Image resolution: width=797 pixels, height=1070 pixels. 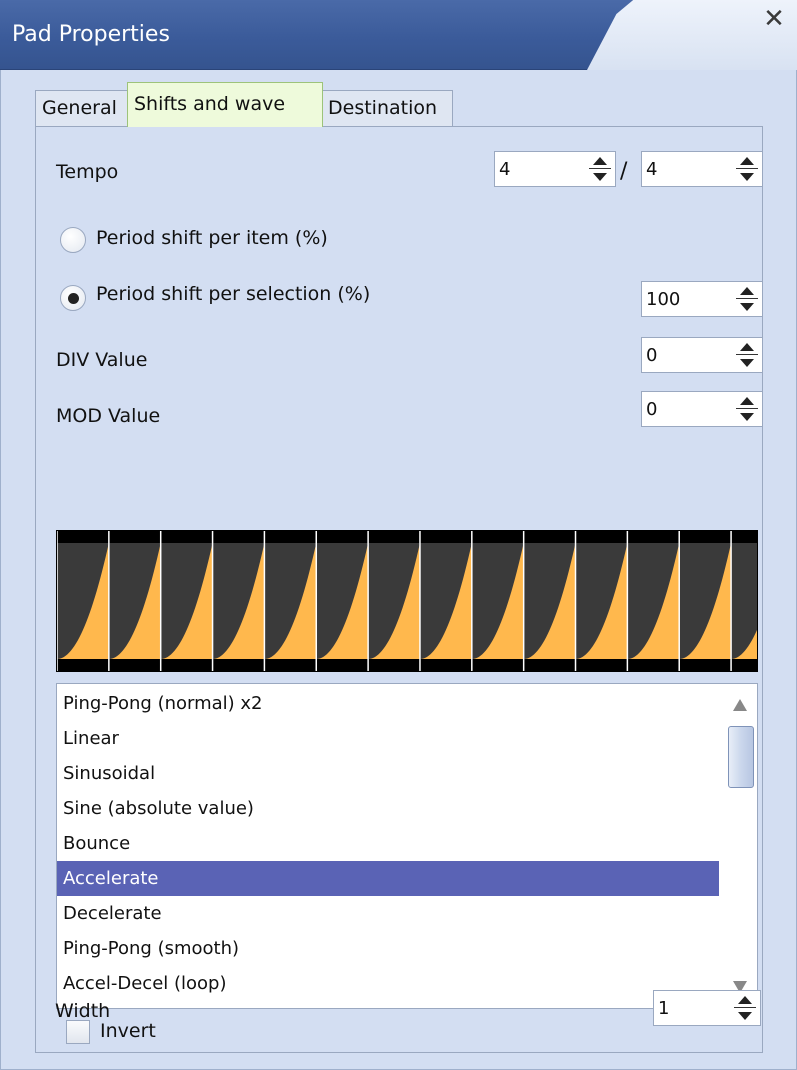 I want to click on mod-value-label: MOD Value, so click(x=108, y=416).